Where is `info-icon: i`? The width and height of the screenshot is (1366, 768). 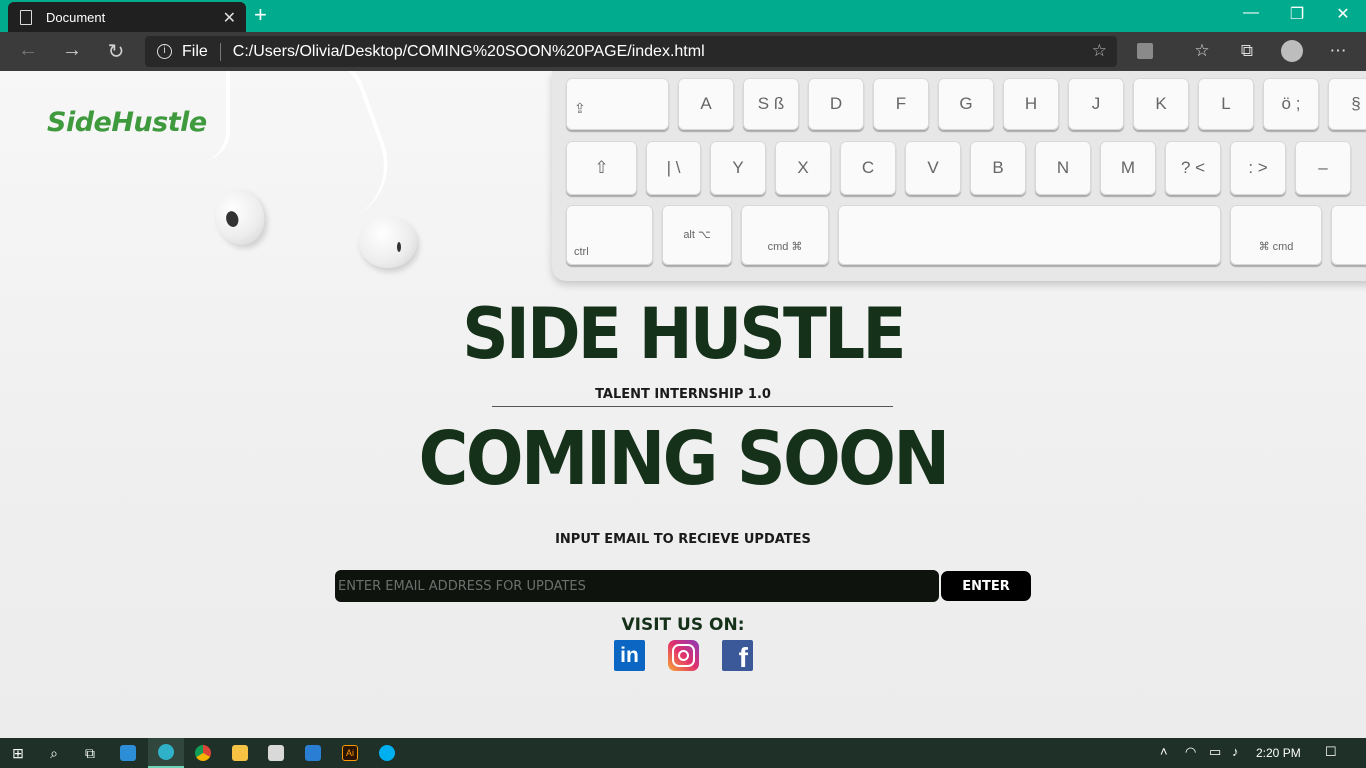 info-icon: i is located at coordinates (164, 51).